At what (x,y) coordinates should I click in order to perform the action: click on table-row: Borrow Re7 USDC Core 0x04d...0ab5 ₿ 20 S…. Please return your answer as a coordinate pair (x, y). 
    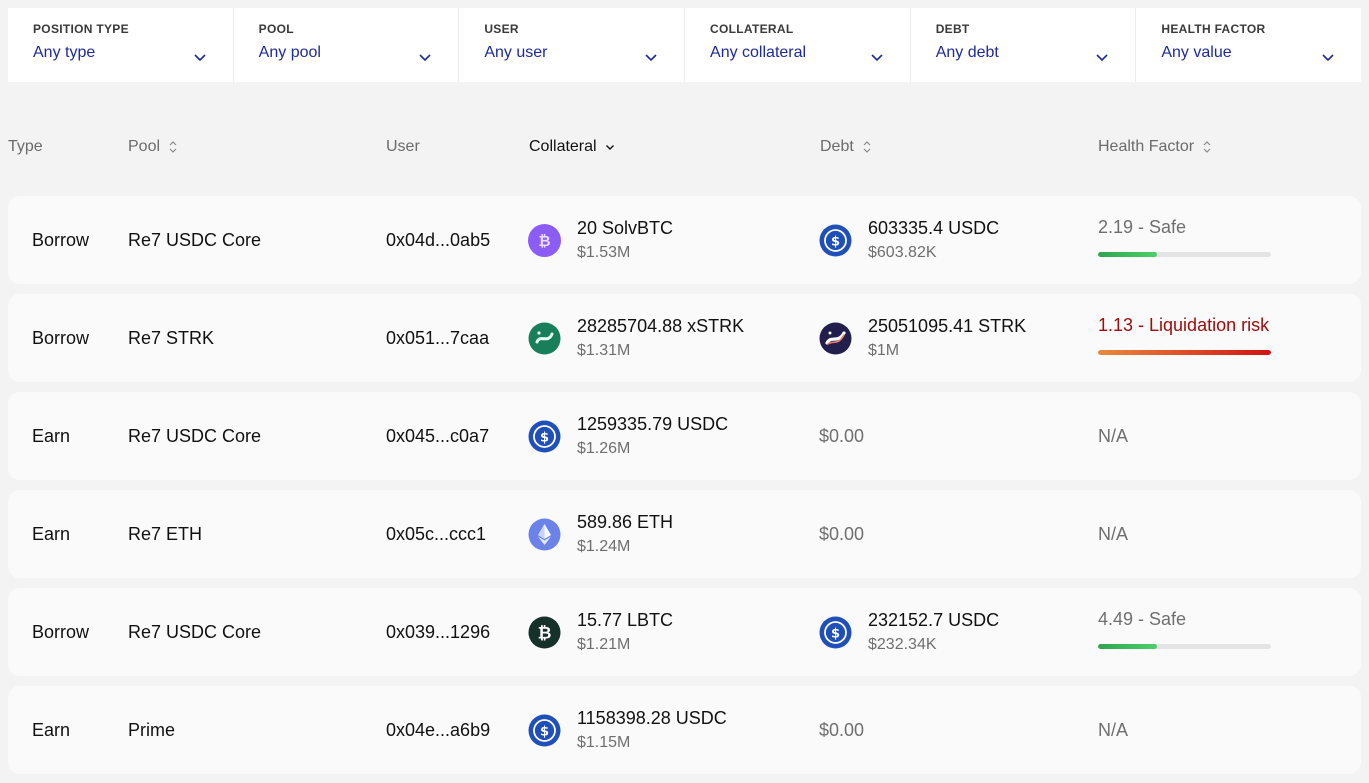
    Looking at the image, I should click on (684, 240).